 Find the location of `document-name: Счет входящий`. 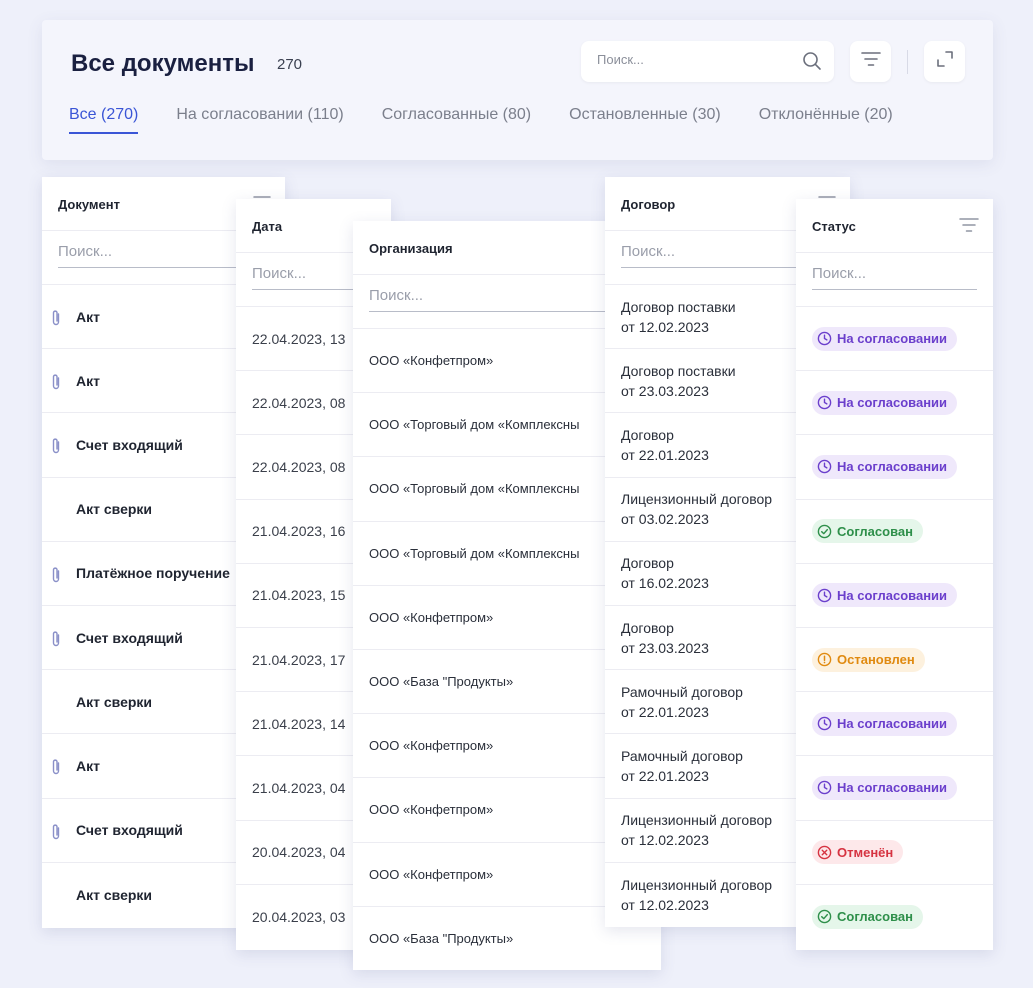

document-name: Счет входящий is located at coordinates (129, 444).